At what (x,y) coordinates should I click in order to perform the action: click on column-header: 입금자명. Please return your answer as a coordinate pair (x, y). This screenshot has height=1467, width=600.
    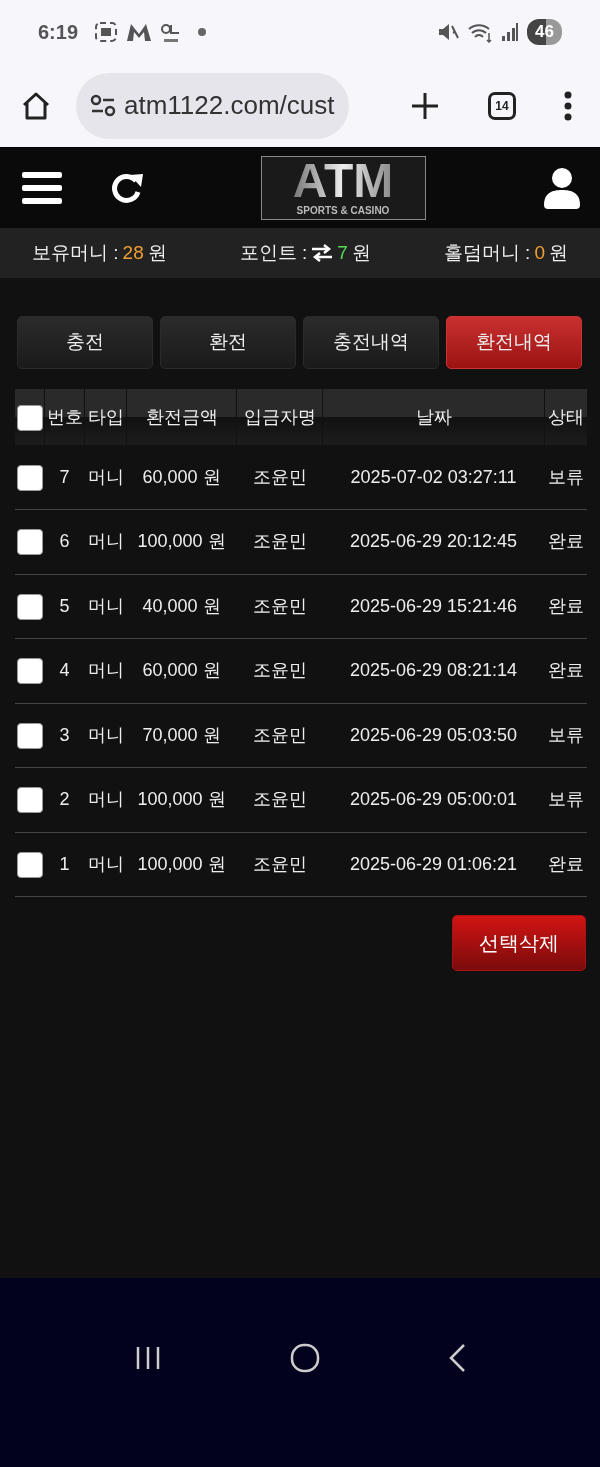
    Looking at the image, I should click on (279, 416).